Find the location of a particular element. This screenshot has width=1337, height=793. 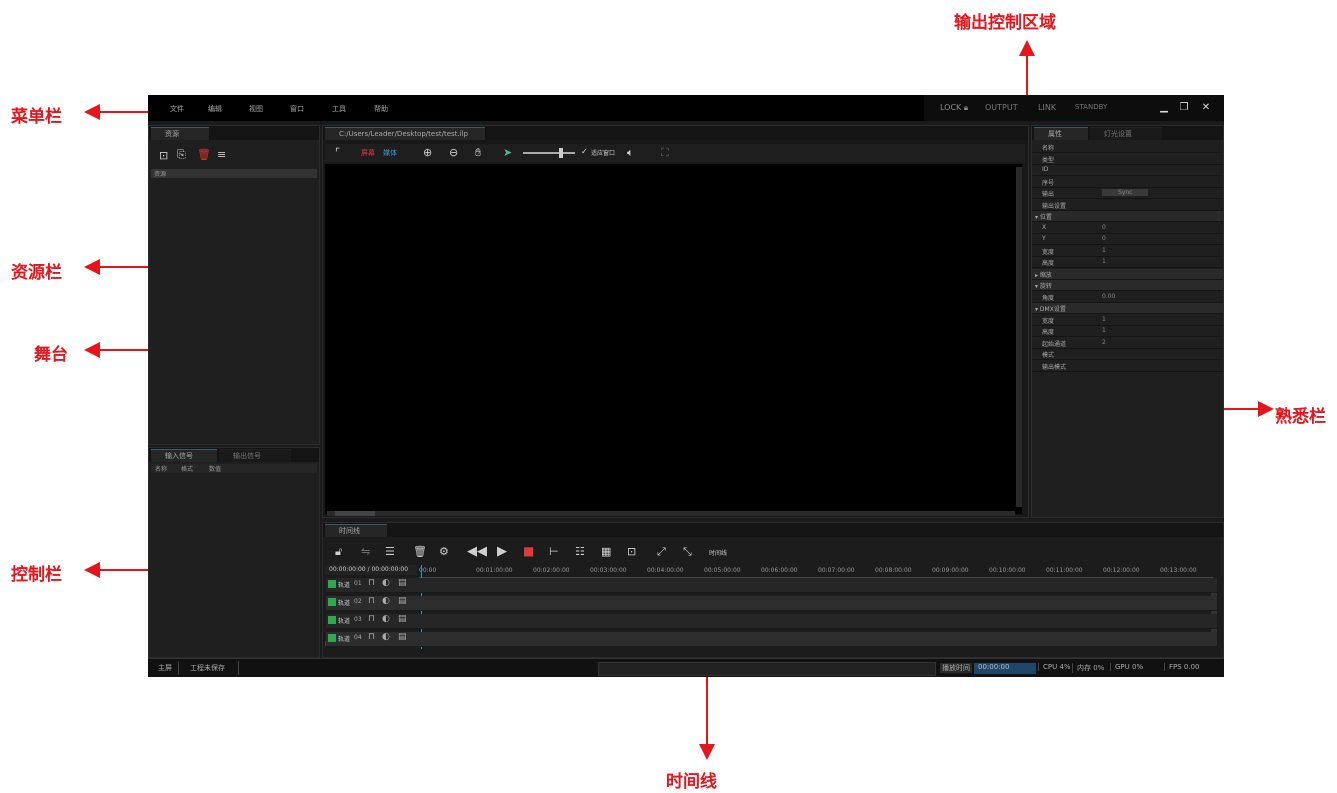

timeline-track: 轨道 04 ⊓ ◐ ▤ is located at coordinates (771, 639).